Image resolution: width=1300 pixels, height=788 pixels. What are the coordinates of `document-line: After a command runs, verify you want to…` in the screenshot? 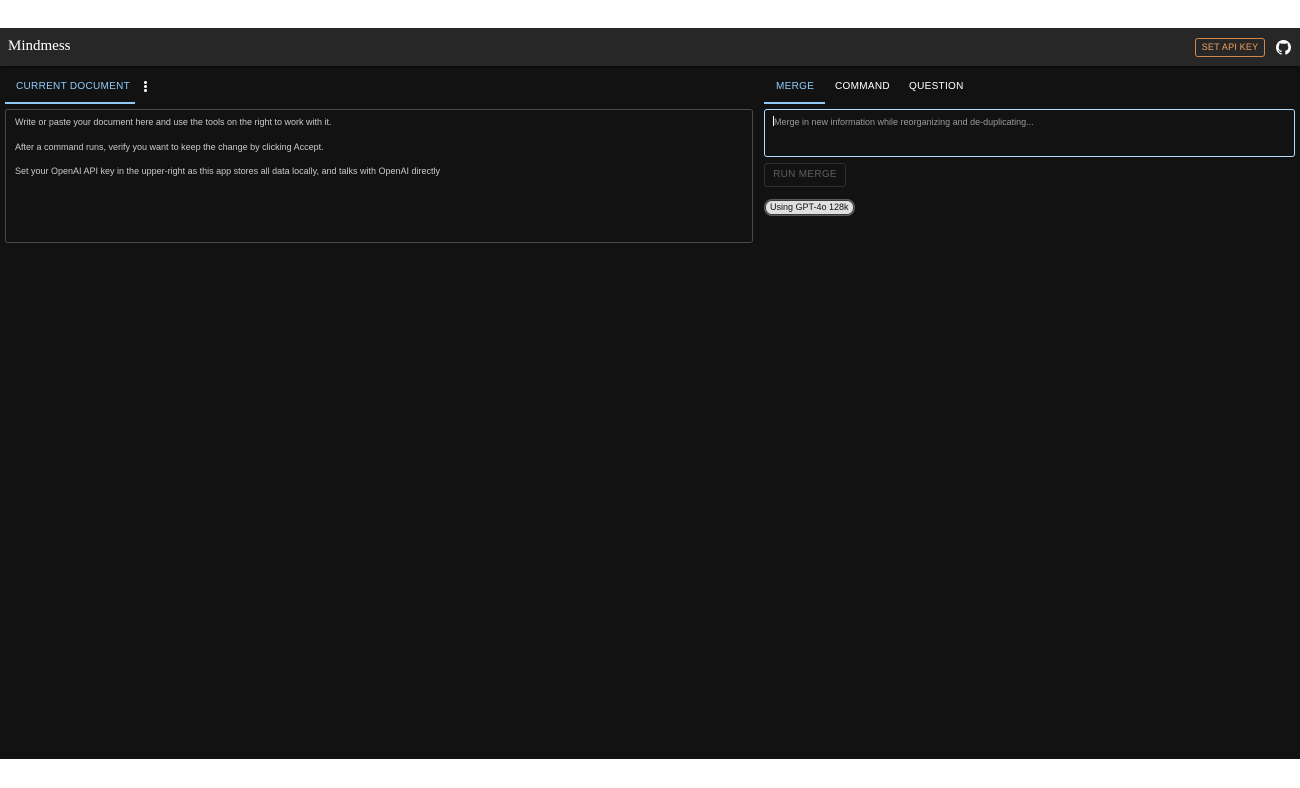 It's located at (169, 146).